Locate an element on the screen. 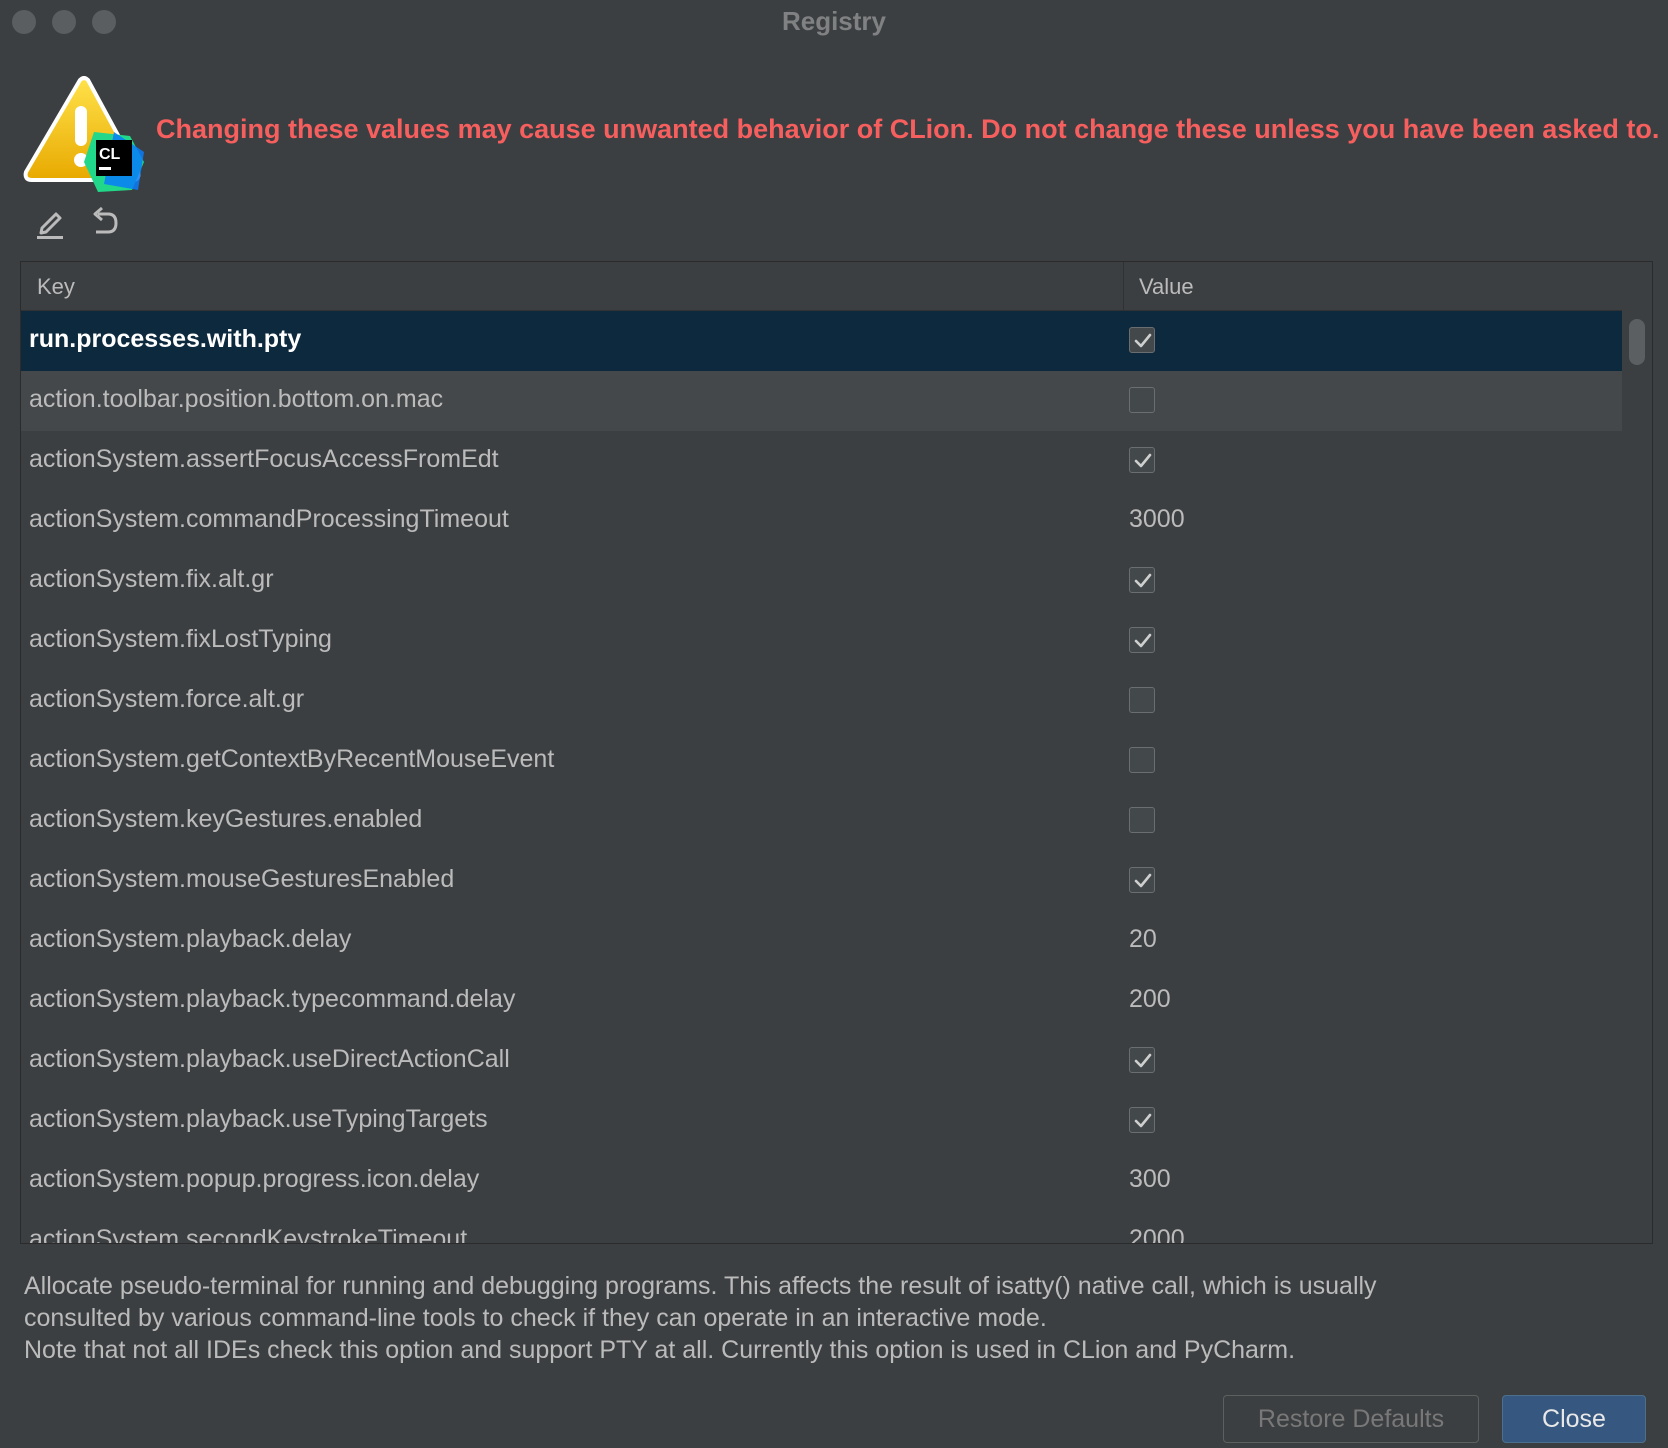 Image resolution: width=1668 pixels, height=1448 pixels. close-button: Close is located at coordinates (1574, 1419).